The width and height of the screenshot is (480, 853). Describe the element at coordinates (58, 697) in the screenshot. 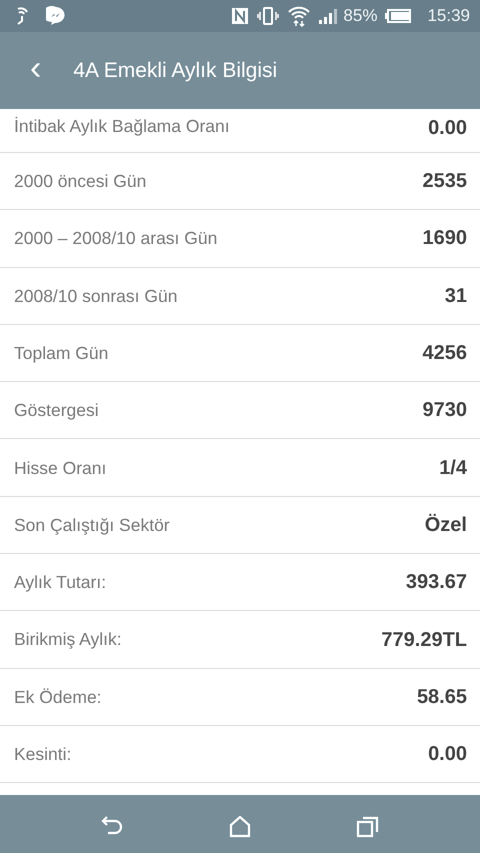

I see `row-label: Ek Ödeme:` at that location.